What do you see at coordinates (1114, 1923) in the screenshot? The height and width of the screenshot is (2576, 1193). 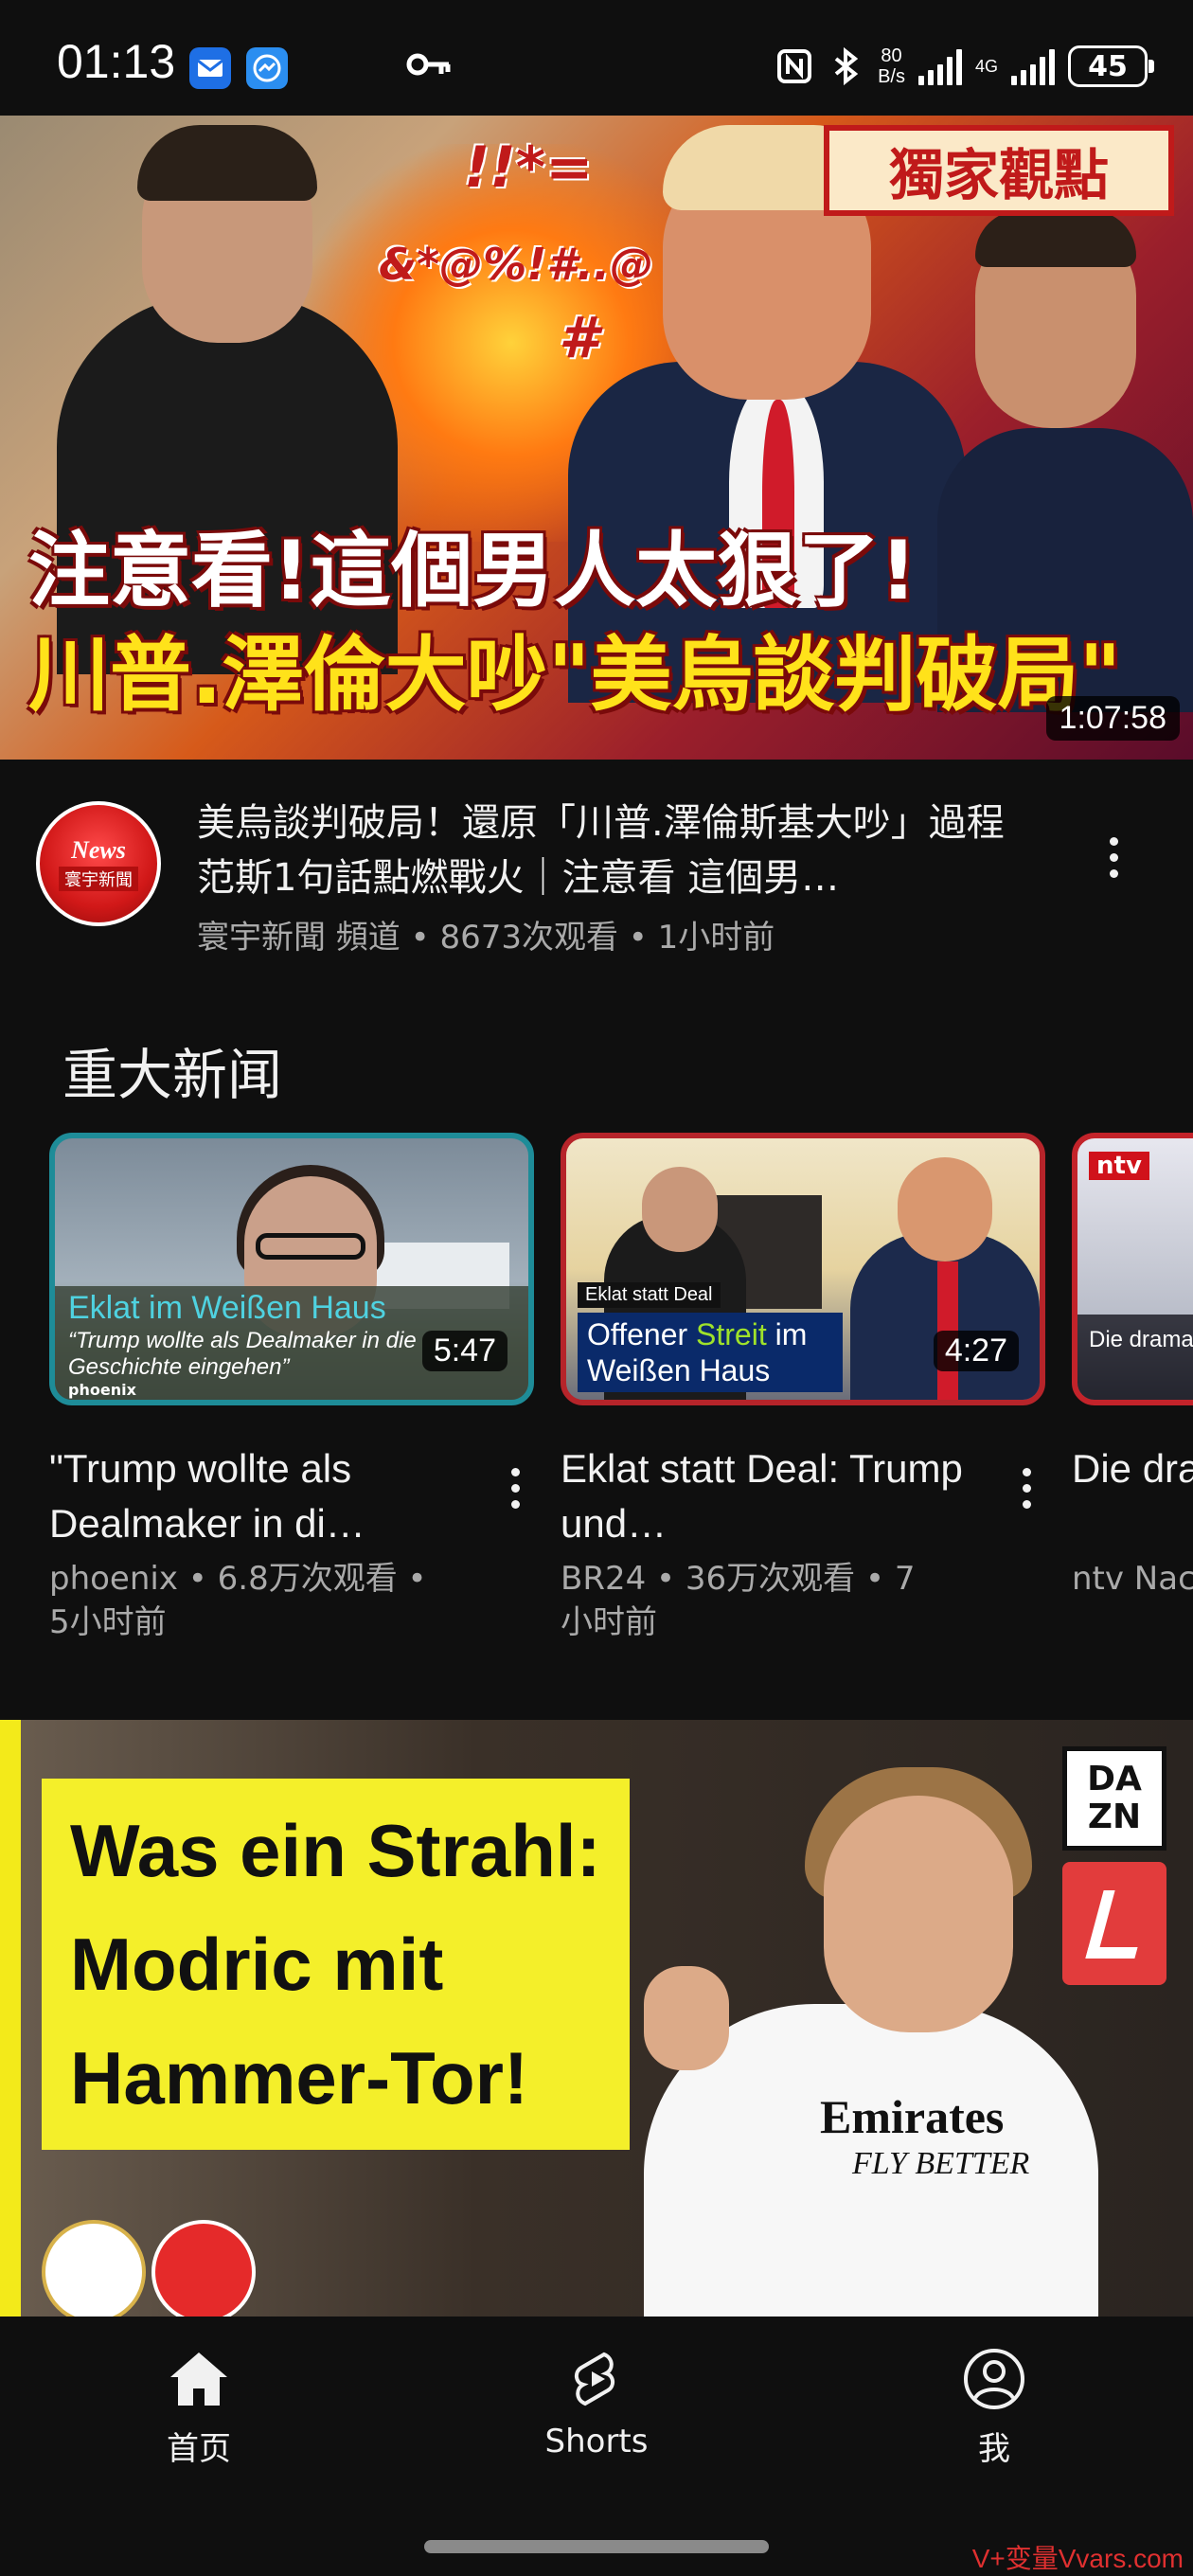 I see `league-logo` at bounding box center [1114, 1923].